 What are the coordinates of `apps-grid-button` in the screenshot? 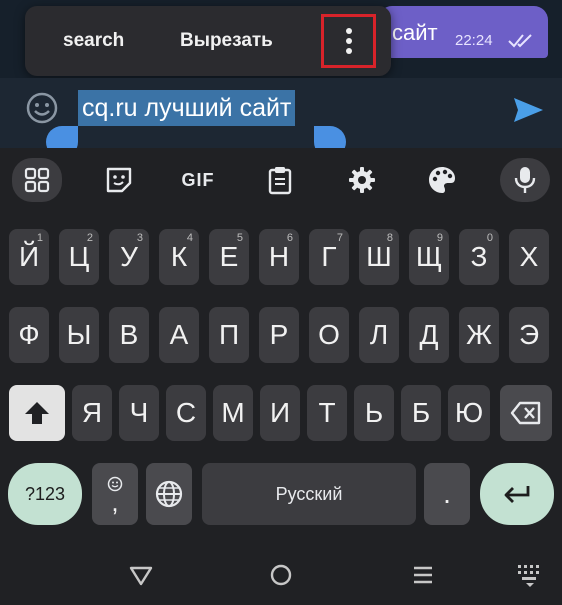 It's located at (37, 180).